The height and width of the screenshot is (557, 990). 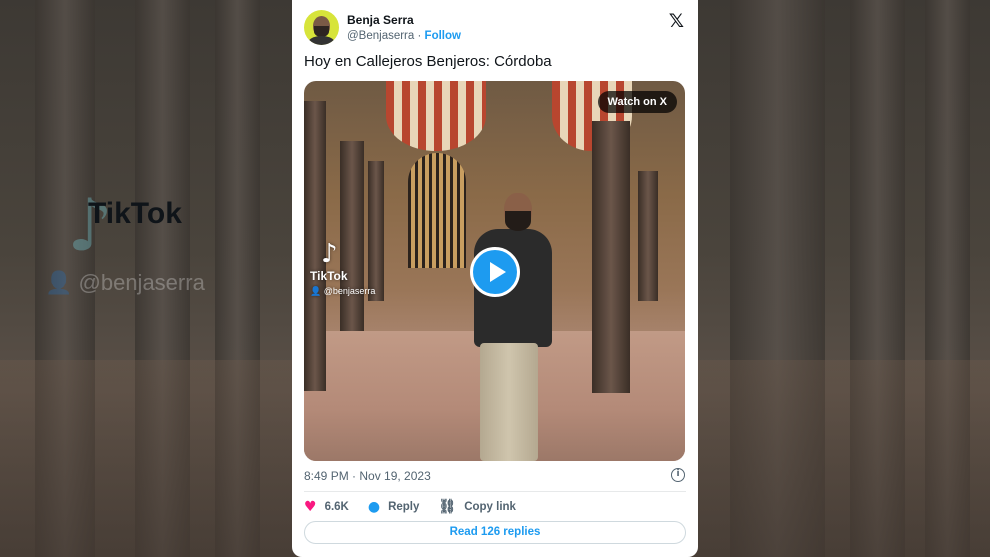 I want to click on copy-link-button: ⛓ Copy link, so click(x=477, y=507).